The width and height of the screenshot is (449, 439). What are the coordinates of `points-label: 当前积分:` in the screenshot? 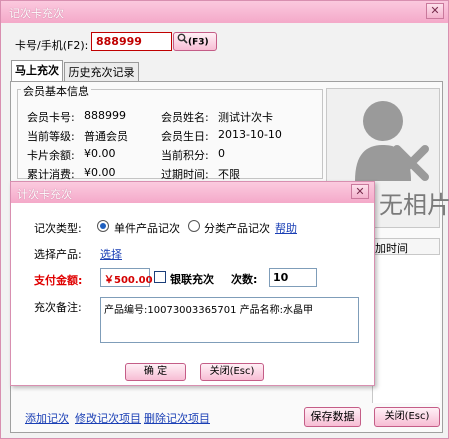 It's located at (185, 155).